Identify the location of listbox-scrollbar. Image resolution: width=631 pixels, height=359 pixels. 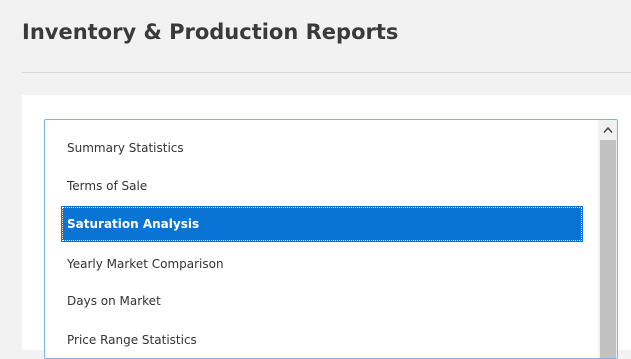
(607, 239).